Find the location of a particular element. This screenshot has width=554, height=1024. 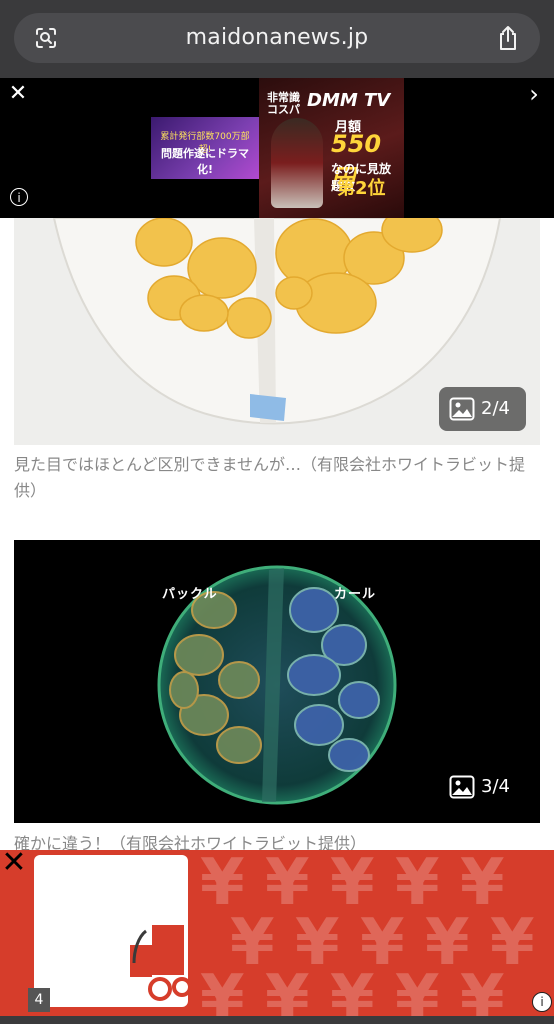

url-text: maidonanews.jp is located at coordinates (277, 38).